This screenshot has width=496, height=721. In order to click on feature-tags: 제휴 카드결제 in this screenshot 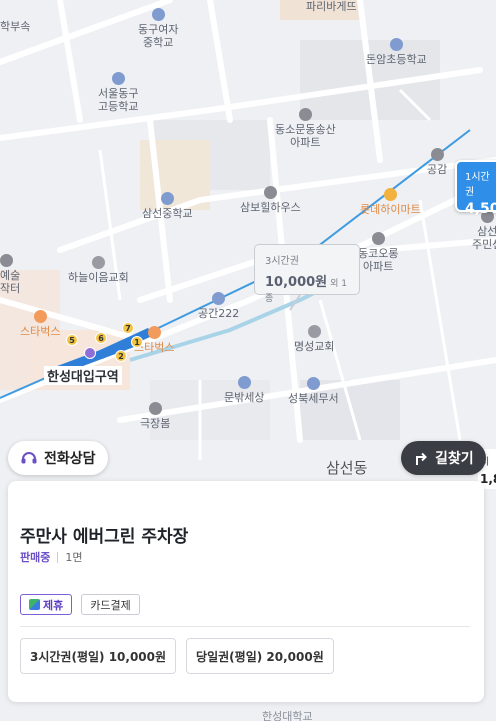, I will do `click(80, 604)`.